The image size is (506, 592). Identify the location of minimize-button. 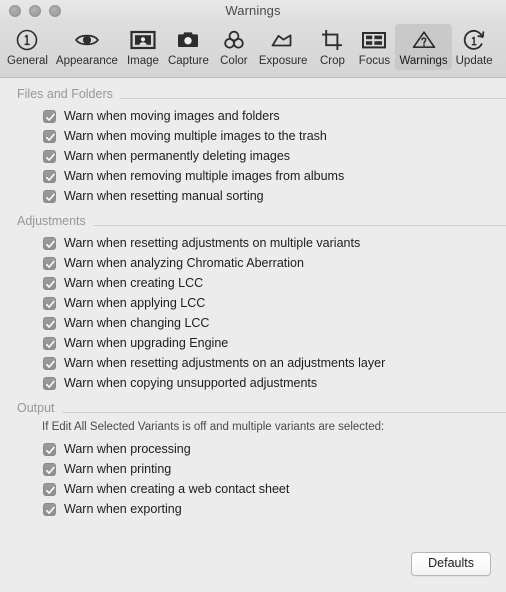
(35, 11).